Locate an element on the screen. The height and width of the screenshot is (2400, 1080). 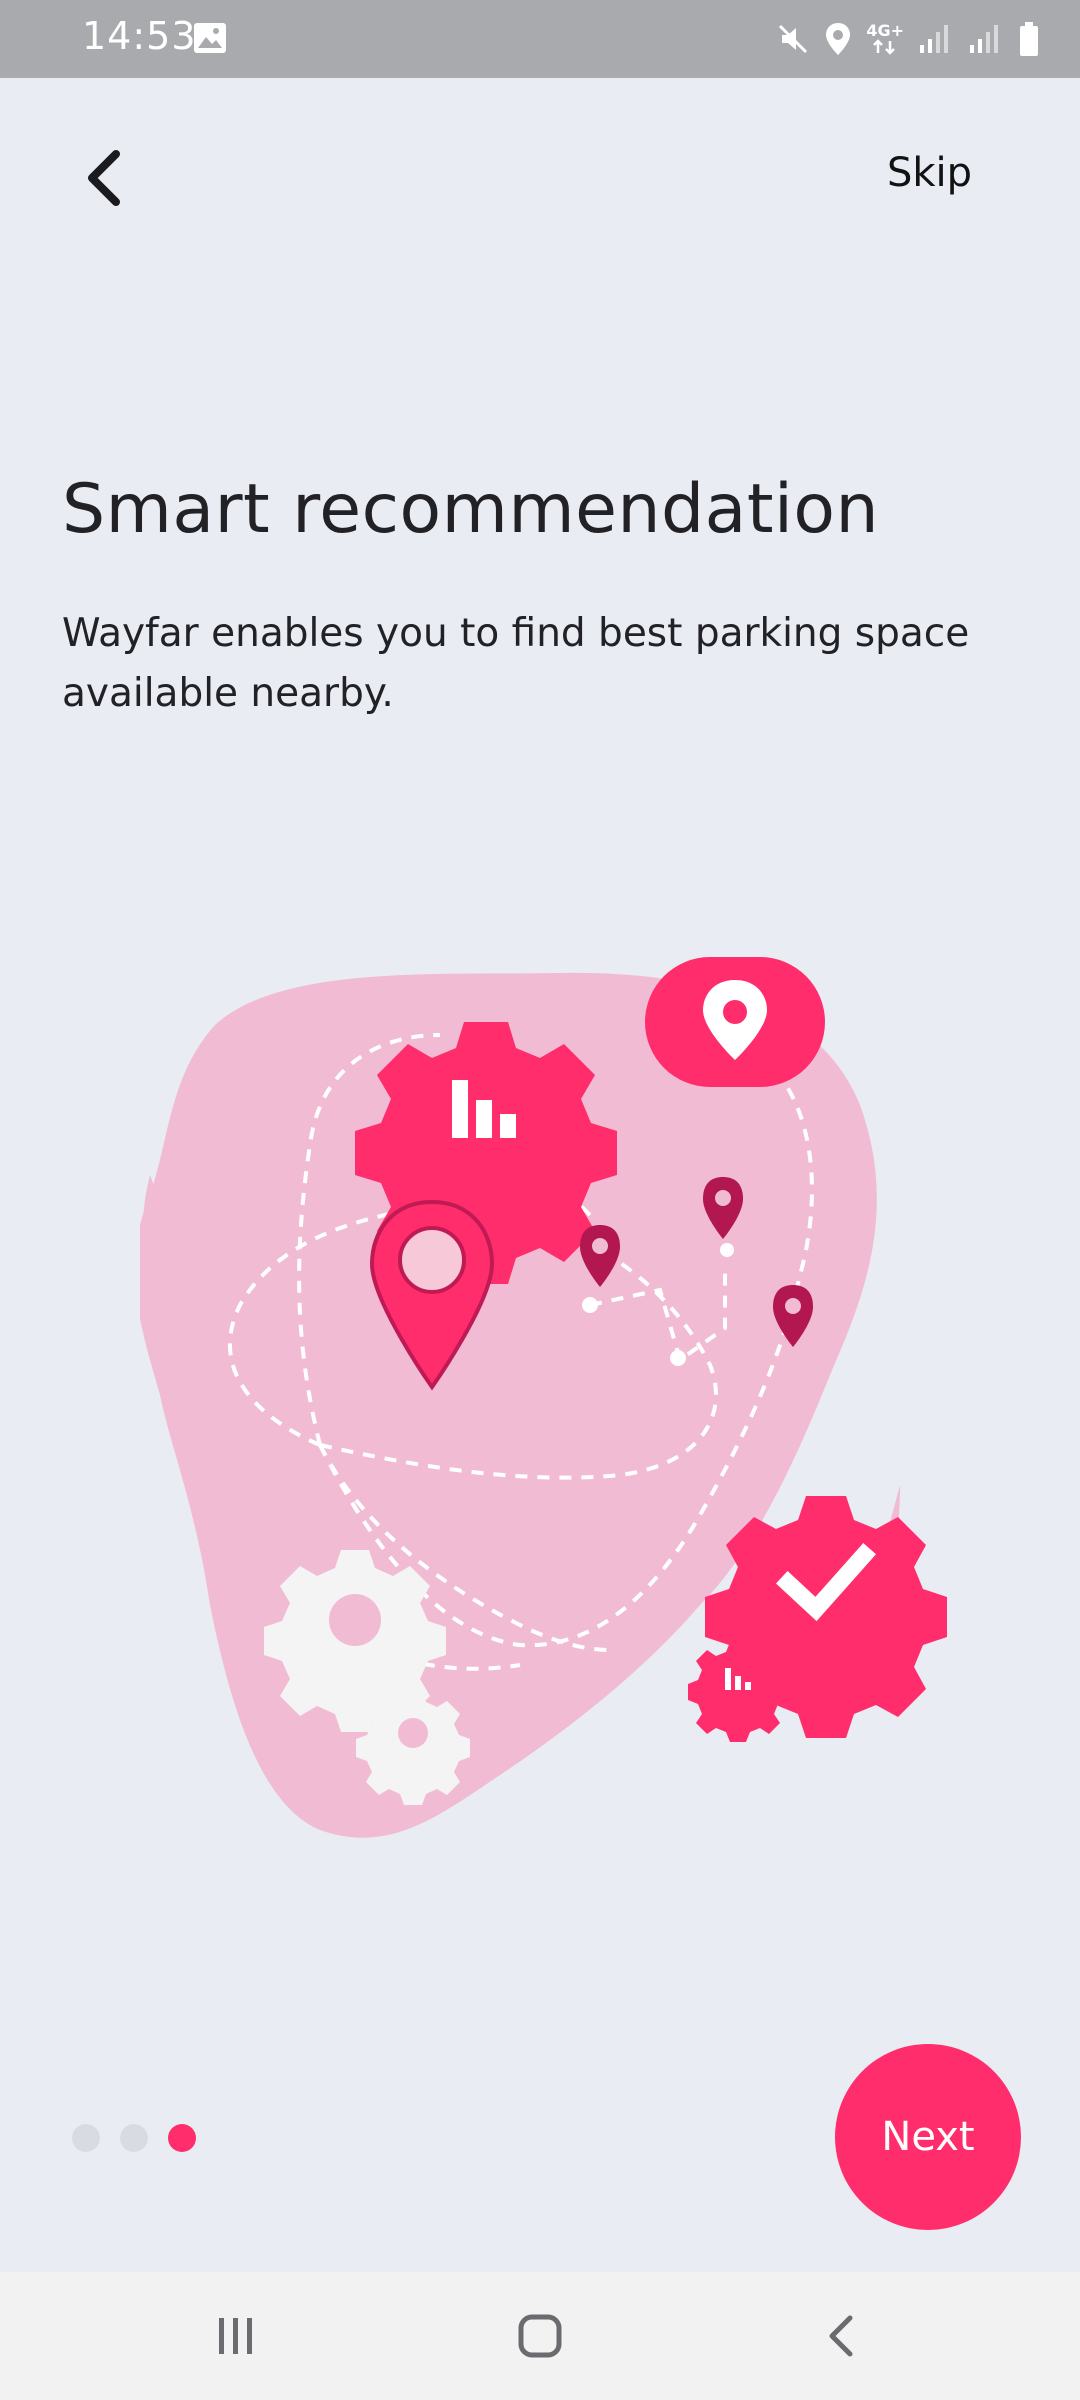
back-icon is located at coordinates (841, 2336).